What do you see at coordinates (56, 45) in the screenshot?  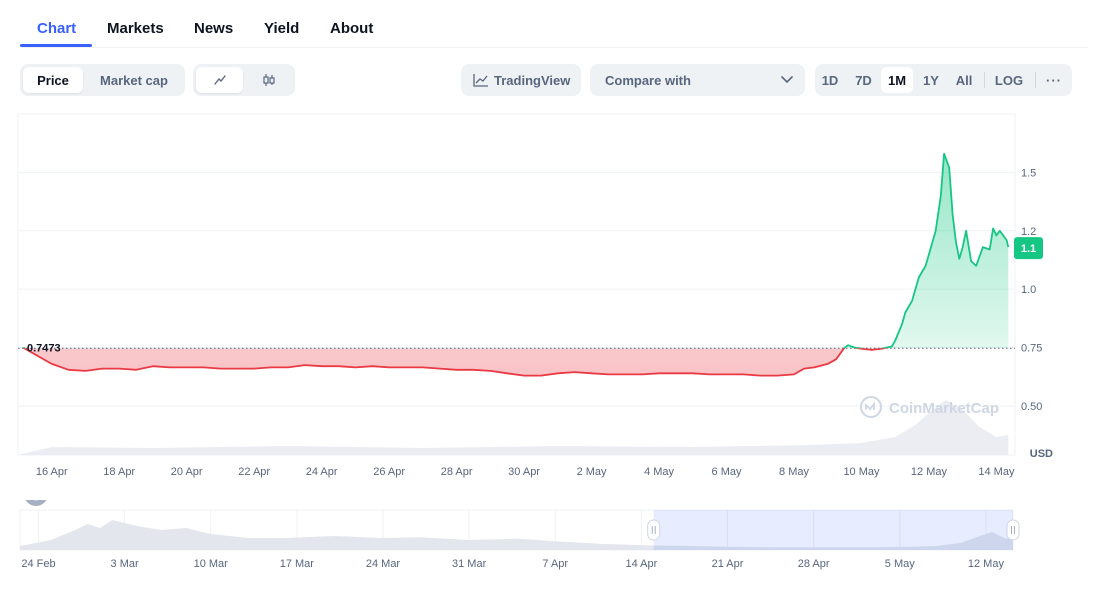 I see `active-tab-indicator` at bounding box center [56, 45].